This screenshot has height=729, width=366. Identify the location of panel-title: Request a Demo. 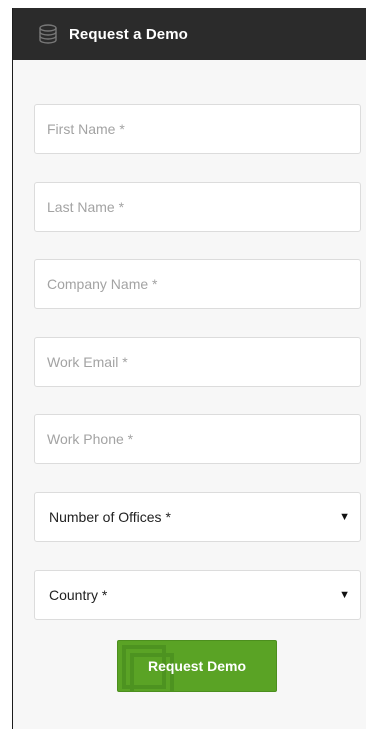
(128, 34).